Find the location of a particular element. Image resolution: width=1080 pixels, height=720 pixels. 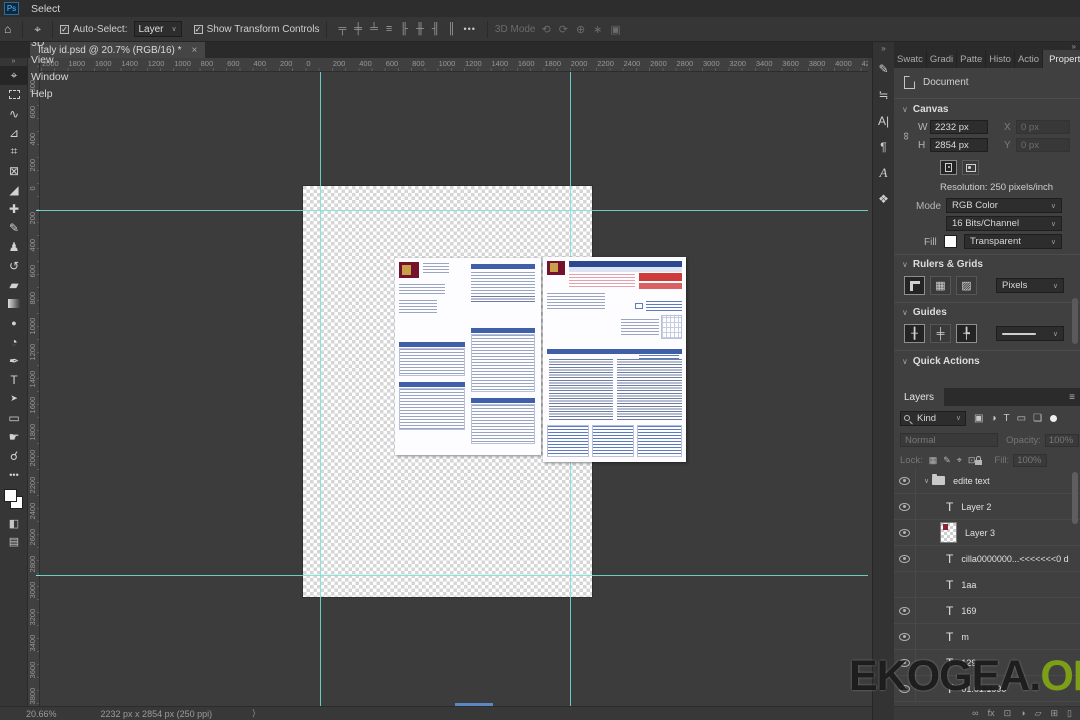

align-vertical-centers-icon: ╪ is located at coordinates (358, 29).